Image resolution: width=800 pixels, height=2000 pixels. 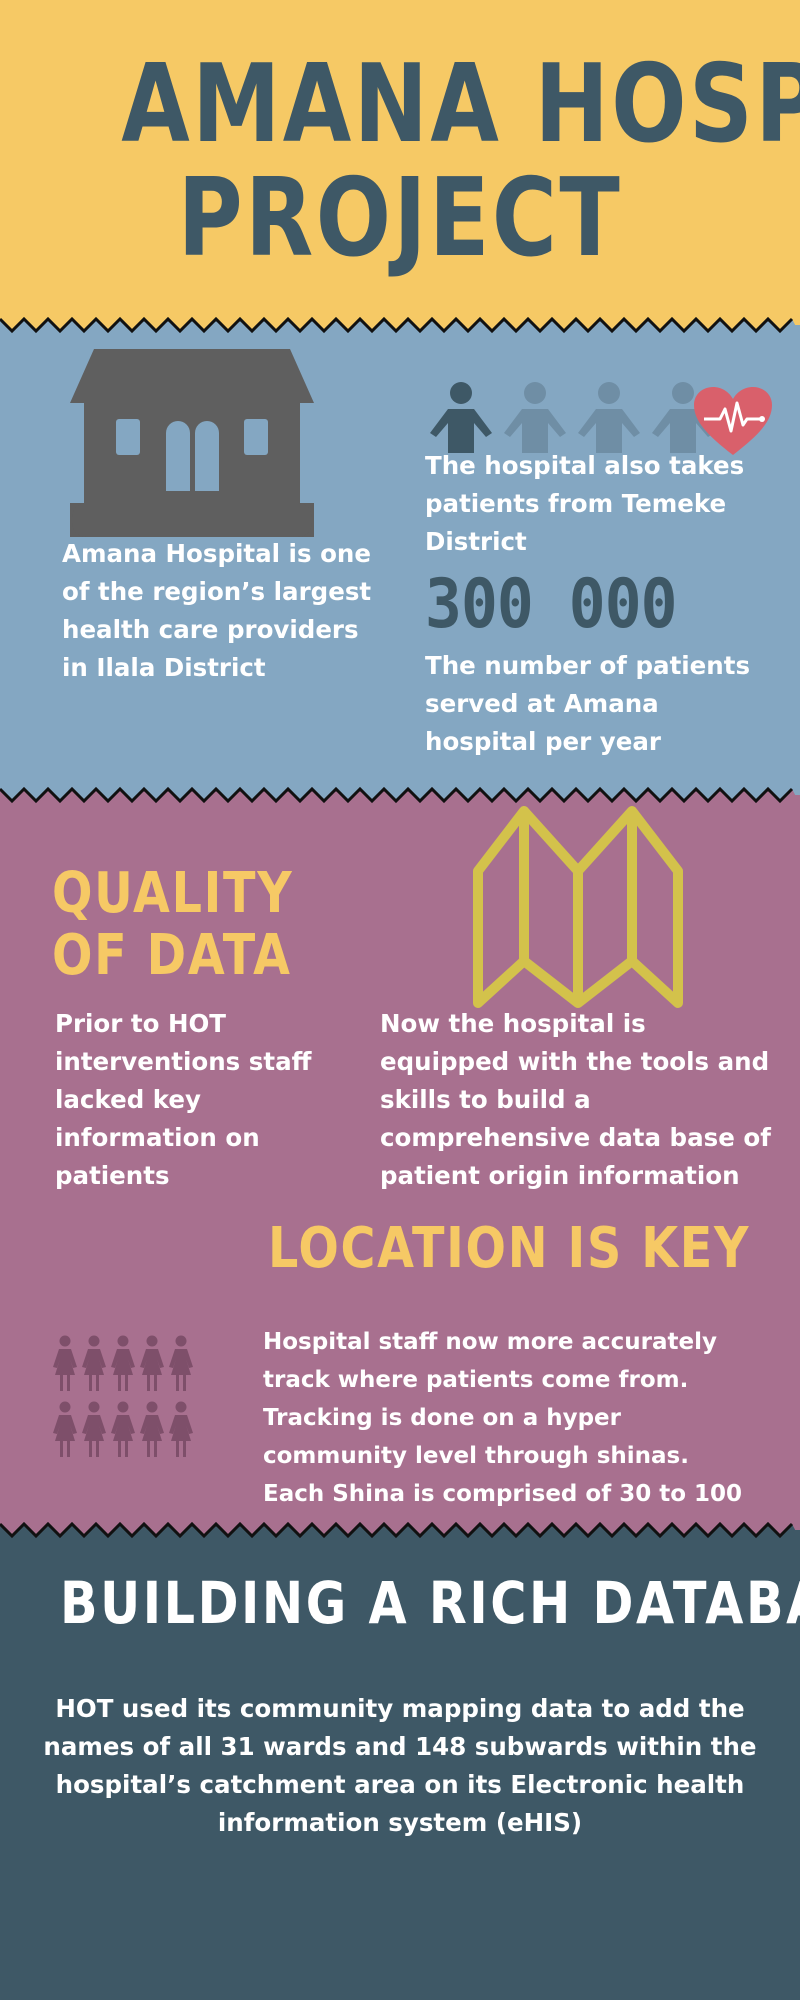 I want to click on page-title-line-2: PROJECT, so click(x=400, y=218).